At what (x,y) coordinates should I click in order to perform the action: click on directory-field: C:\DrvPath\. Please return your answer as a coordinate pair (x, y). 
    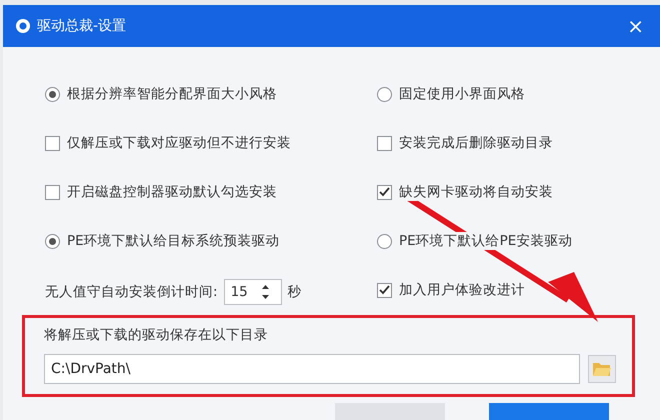
    Looking at the image, I should click on (312, 369).